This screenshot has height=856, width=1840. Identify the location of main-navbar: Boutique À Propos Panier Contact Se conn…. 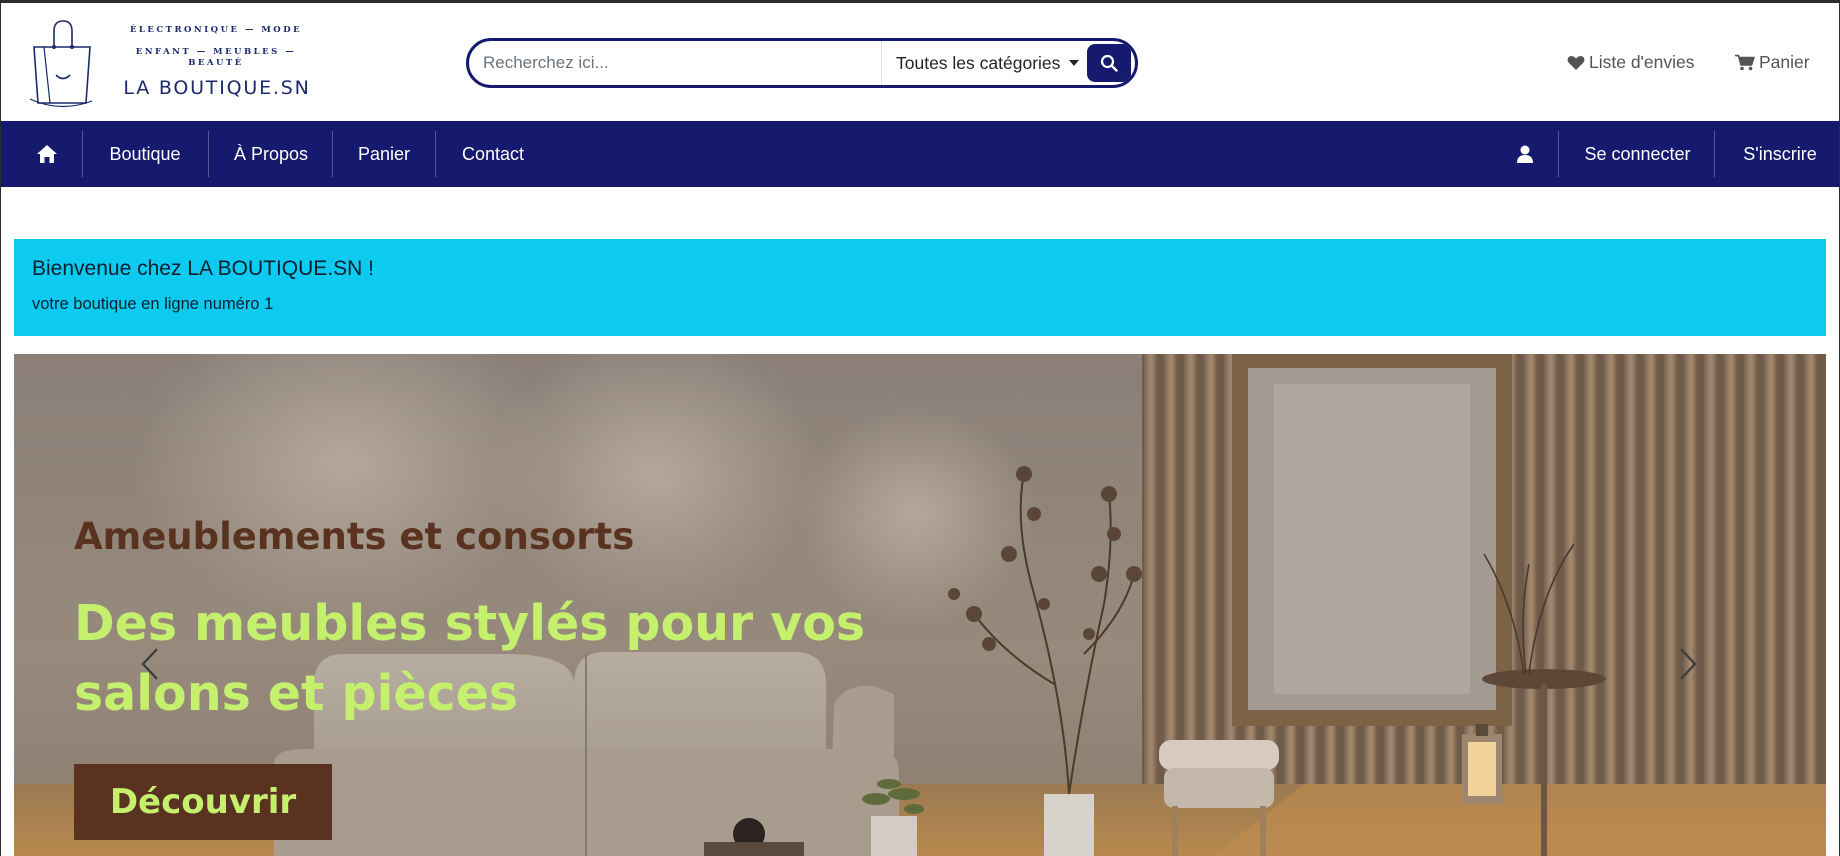
(920, 154).